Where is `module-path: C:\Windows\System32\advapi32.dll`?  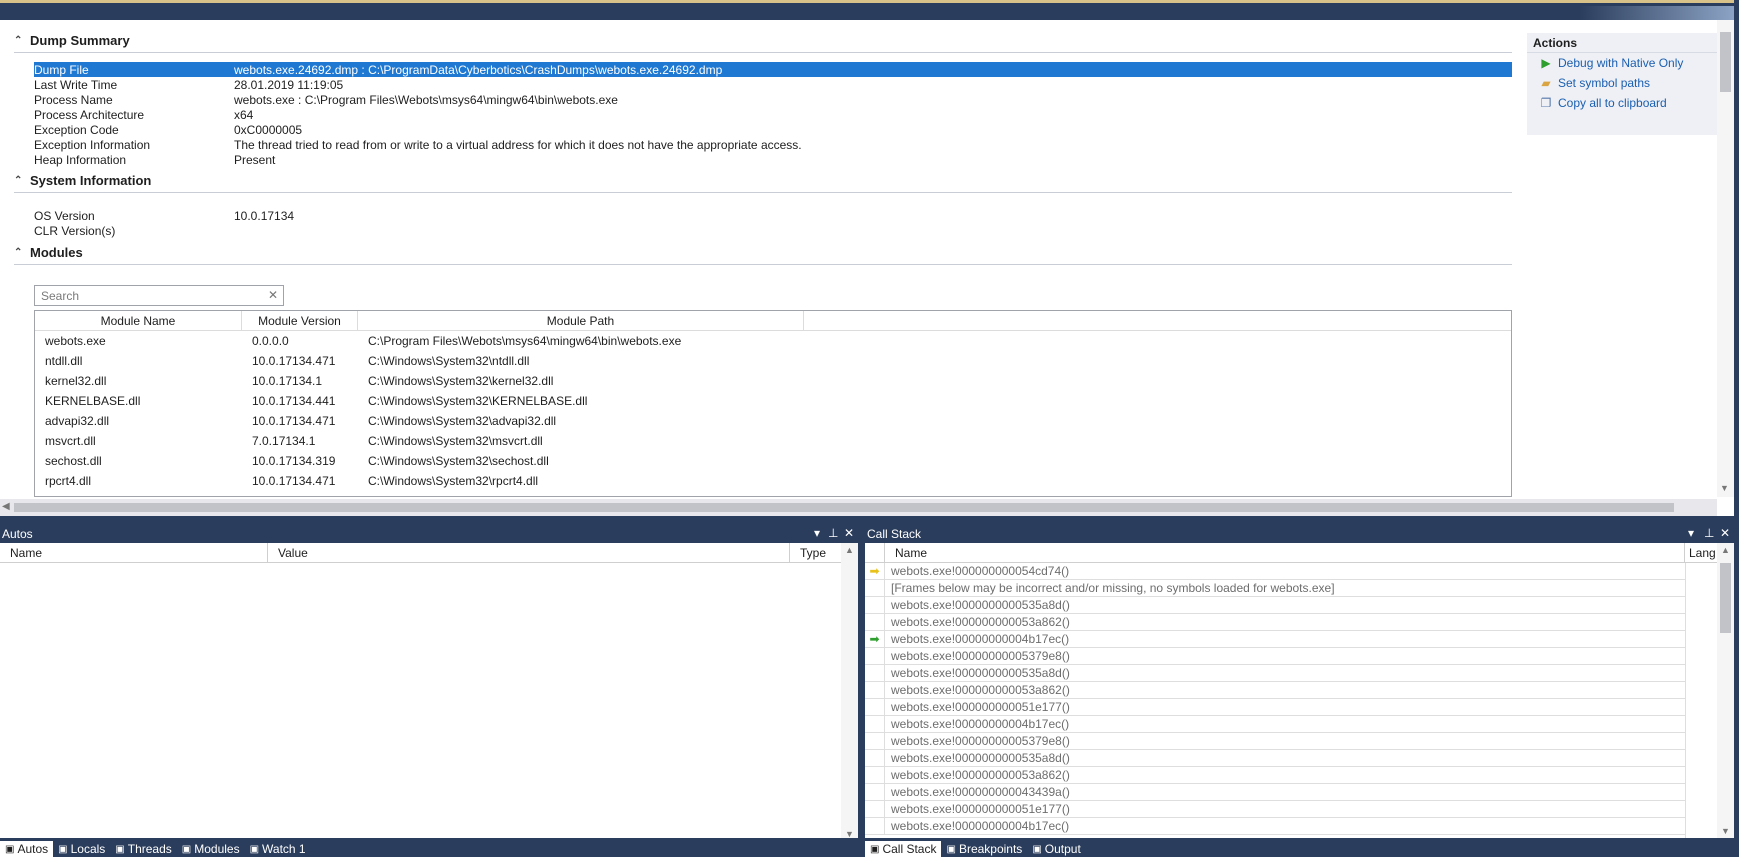 module-path: C:\Windows\System32\advapi32.dll is located at coordinates (462, 421).